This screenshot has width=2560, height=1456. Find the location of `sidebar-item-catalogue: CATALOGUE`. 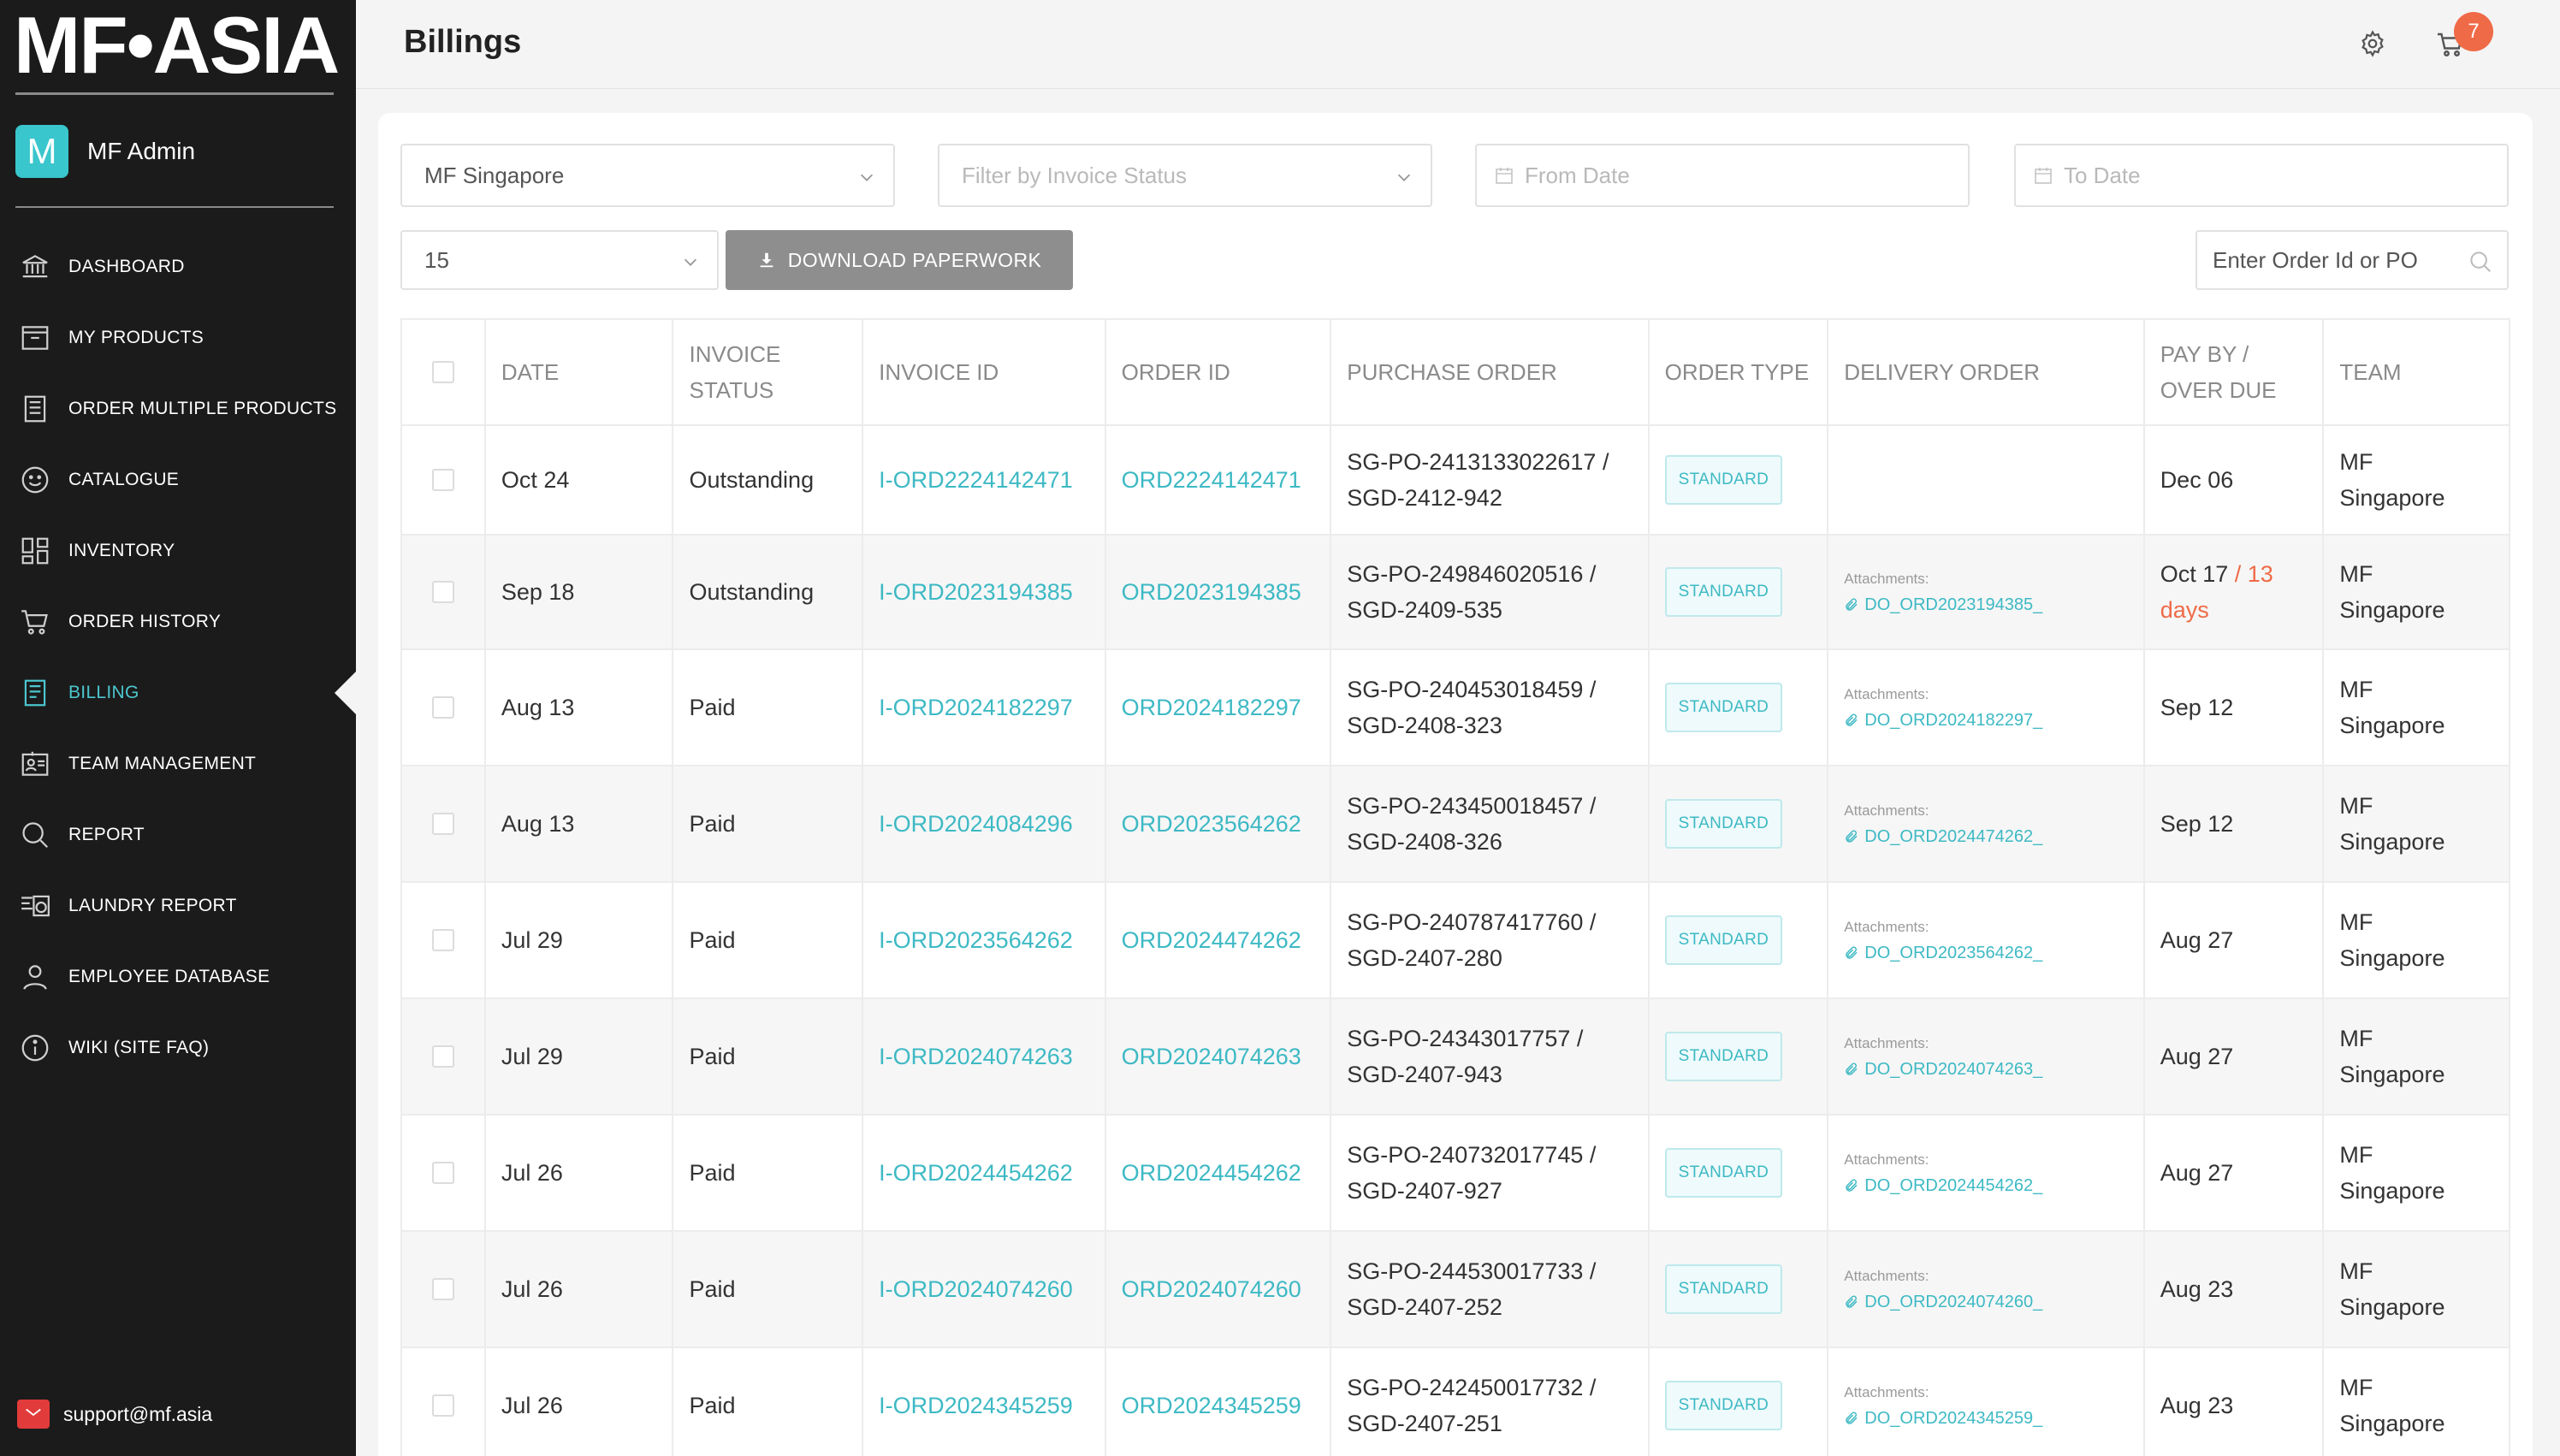

sidebar-item-catalogue: CATALOGUE is located at coordinates (178, 479).